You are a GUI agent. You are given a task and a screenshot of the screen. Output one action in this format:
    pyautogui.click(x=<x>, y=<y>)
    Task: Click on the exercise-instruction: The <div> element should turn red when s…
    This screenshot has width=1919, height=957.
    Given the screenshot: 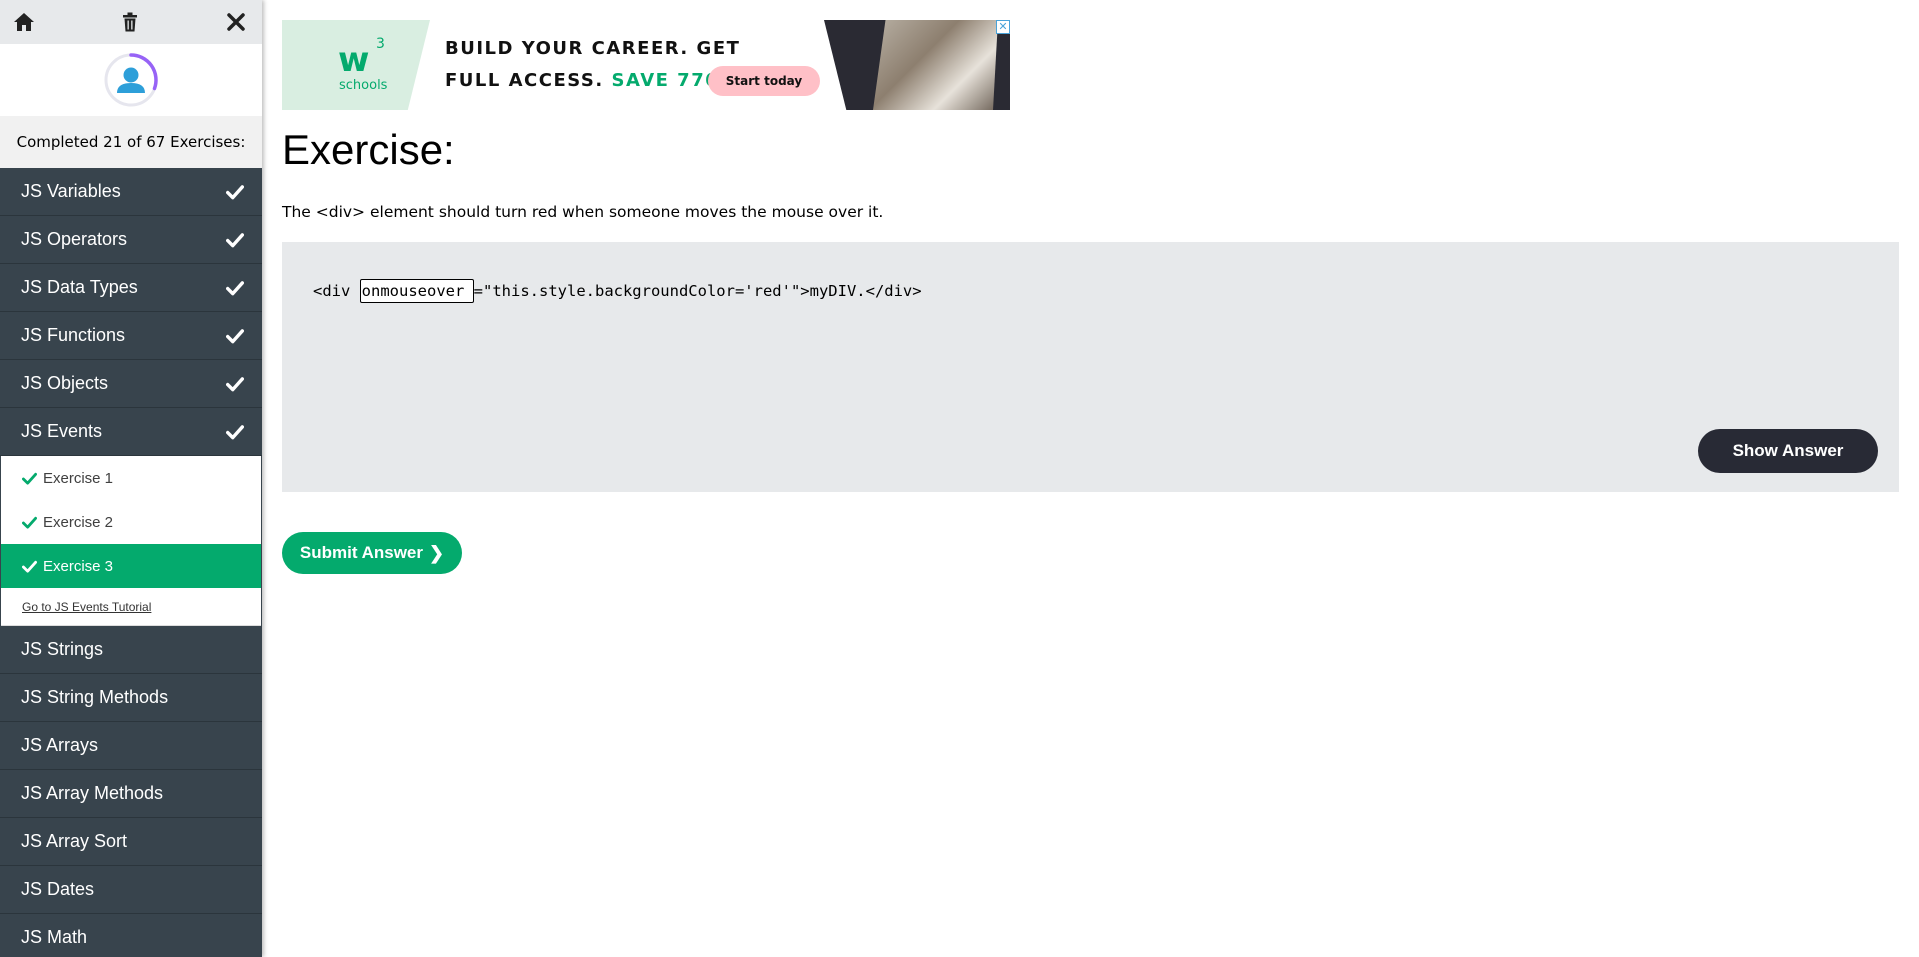 What is the action you would take?
    pyautogui.click(x=583, y=212)
    